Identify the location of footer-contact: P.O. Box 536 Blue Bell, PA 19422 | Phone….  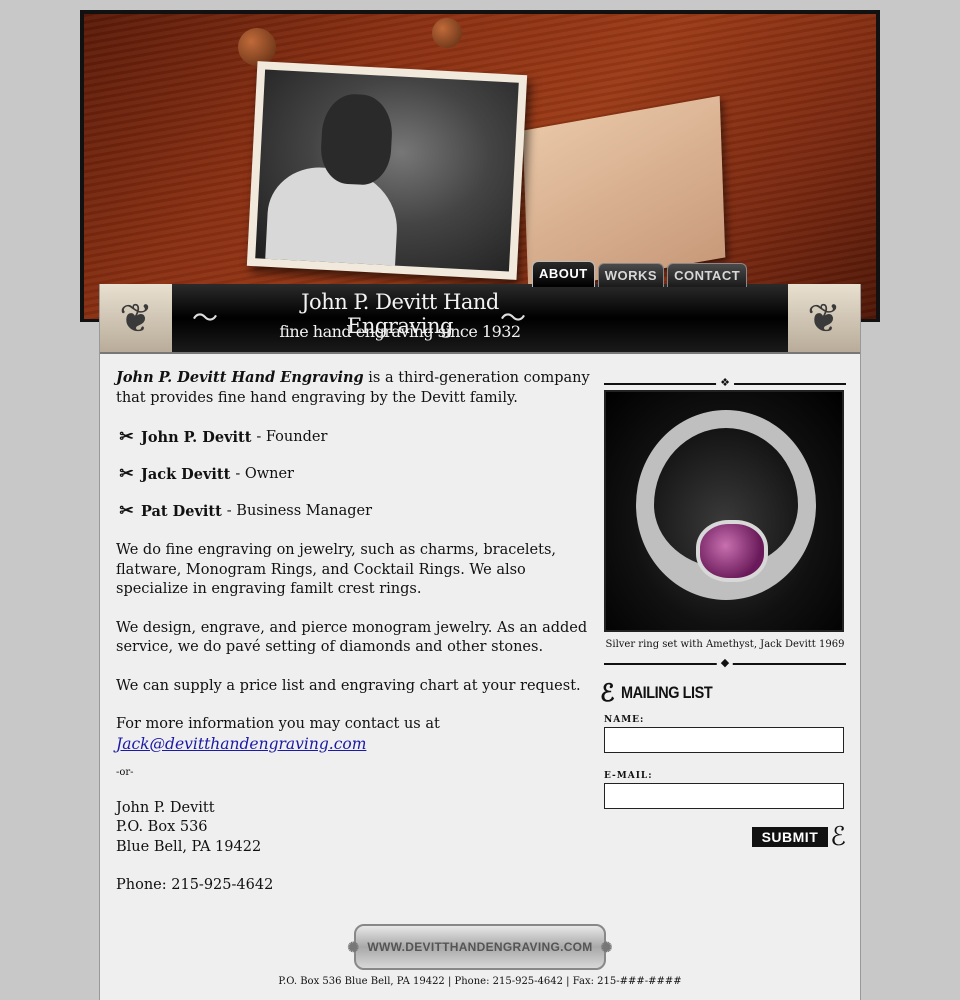
(480, 981).